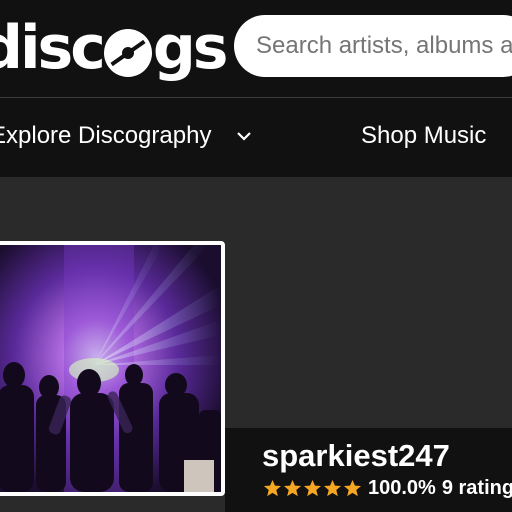  Describe the element at coordinates (402, 488) in the screenshot. I see `rating-percent: 100.0%` at that location.